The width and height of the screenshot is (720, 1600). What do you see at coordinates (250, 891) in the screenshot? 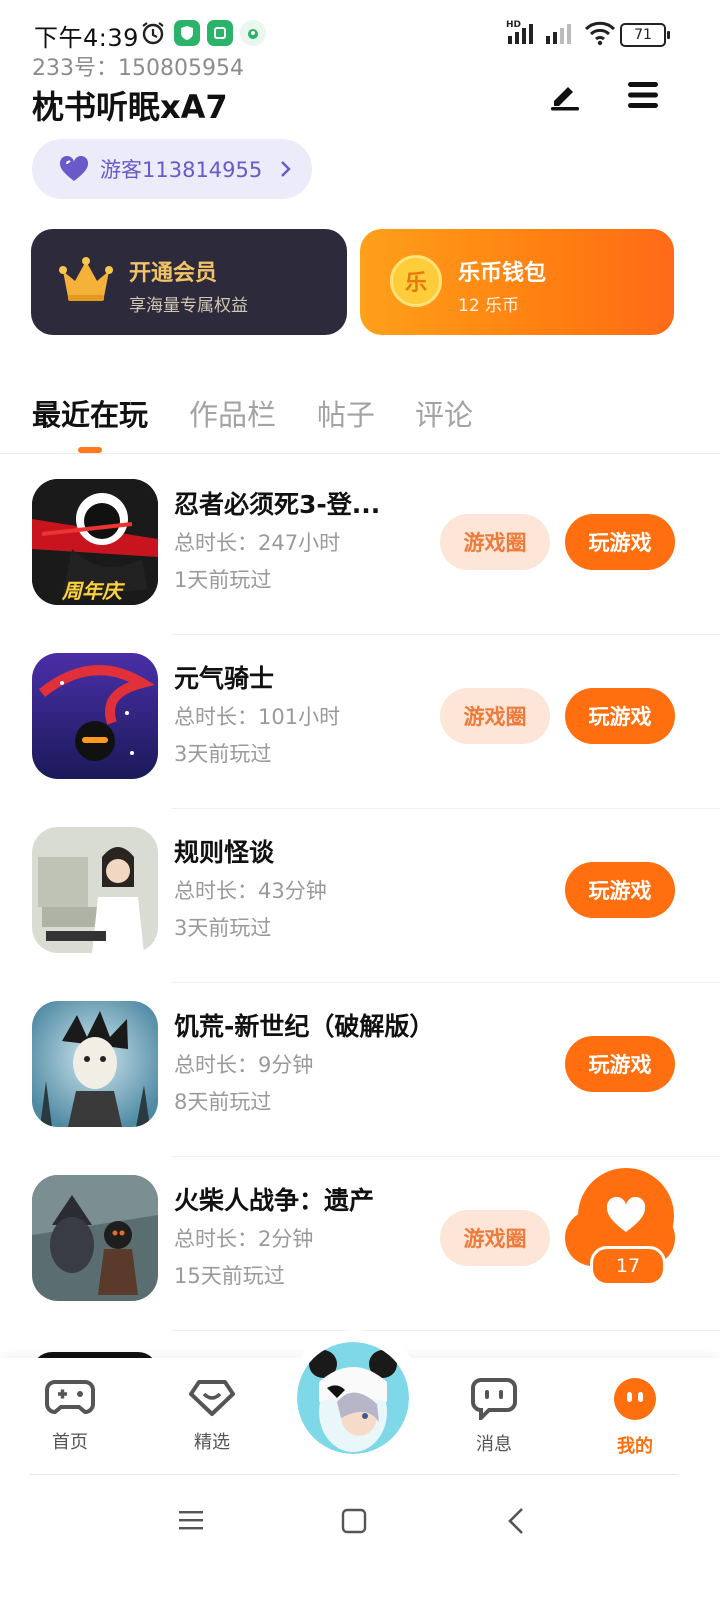
I see `game-duration: 总时长：43分钟` at bounding box center [250, 891].